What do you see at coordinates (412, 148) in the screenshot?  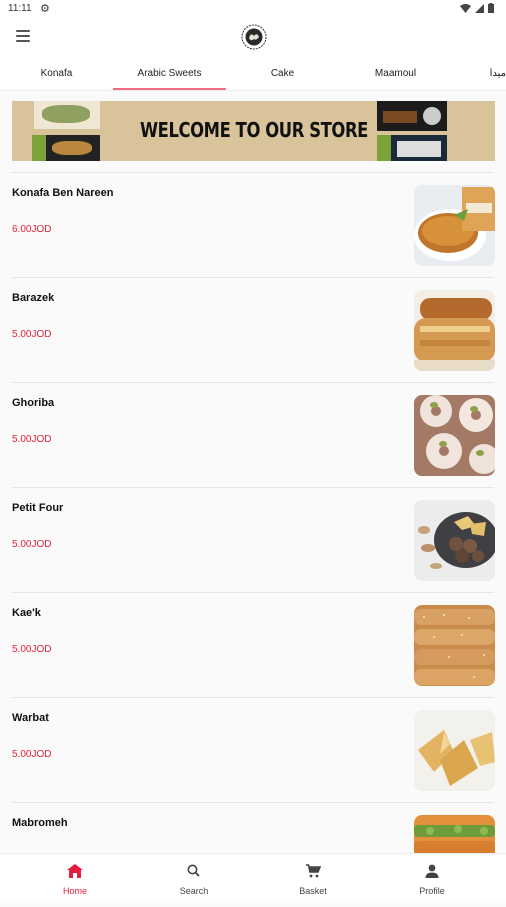 I see `banner-photo-bottomright` at bounding box center [412, 148].